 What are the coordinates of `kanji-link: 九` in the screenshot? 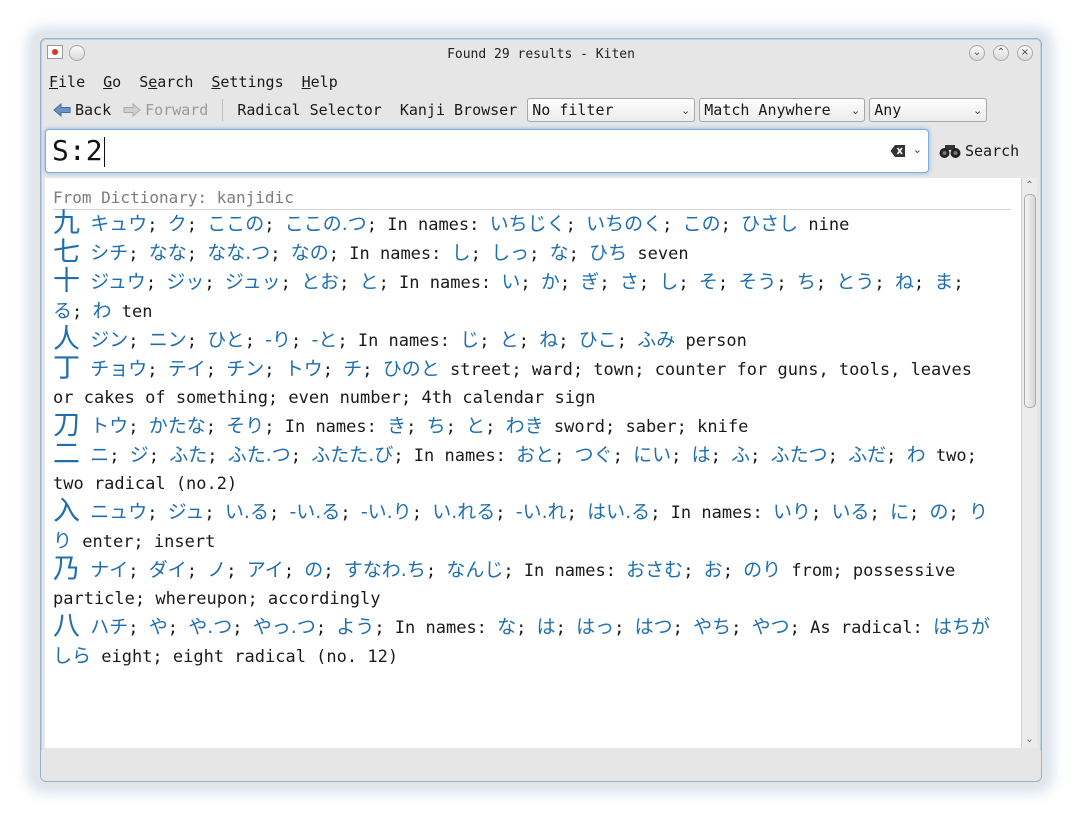 It's located at (66, 223).